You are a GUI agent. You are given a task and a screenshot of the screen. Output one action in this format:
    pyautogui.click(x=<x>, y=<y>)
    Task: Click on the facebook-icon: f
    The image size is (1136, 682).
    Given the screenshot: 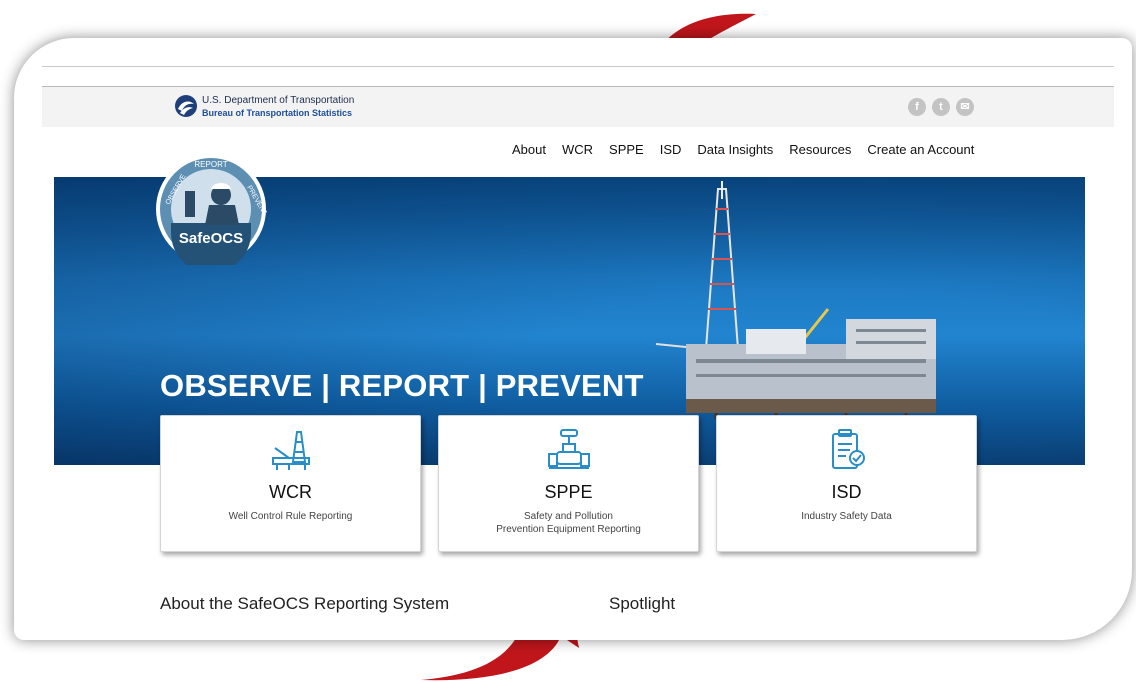 What is the action you would take?
    pyautogui.click(x=917, y=107)
    